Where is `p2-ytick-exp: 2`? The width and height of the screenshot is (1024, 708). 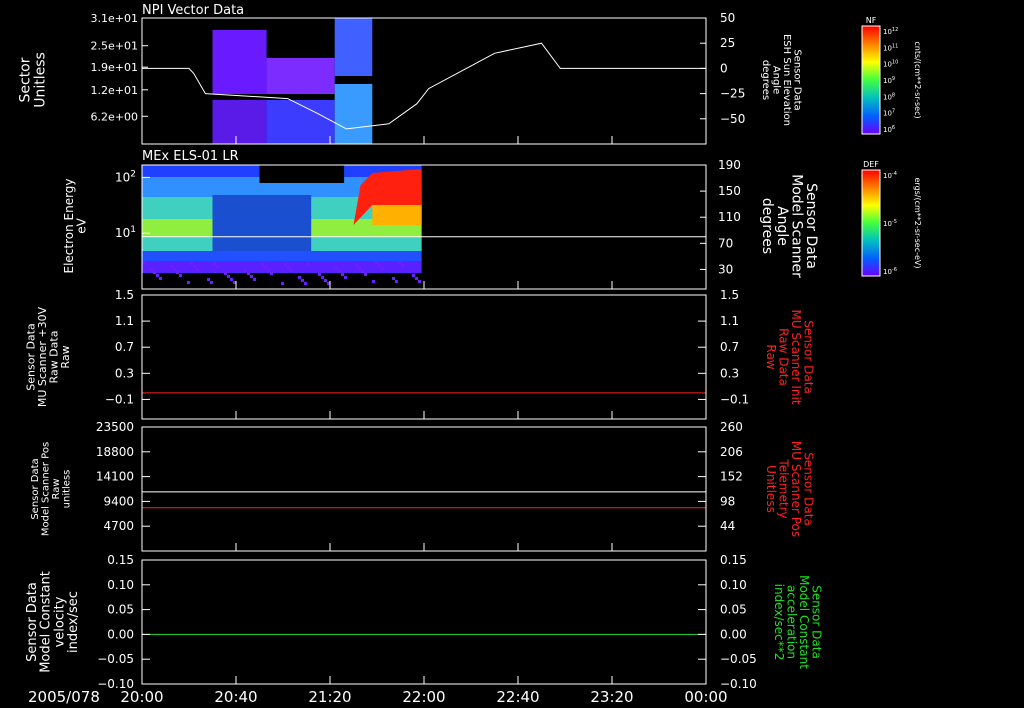 p2-ytick-exp: 2 is located at coordinates (133, 174).